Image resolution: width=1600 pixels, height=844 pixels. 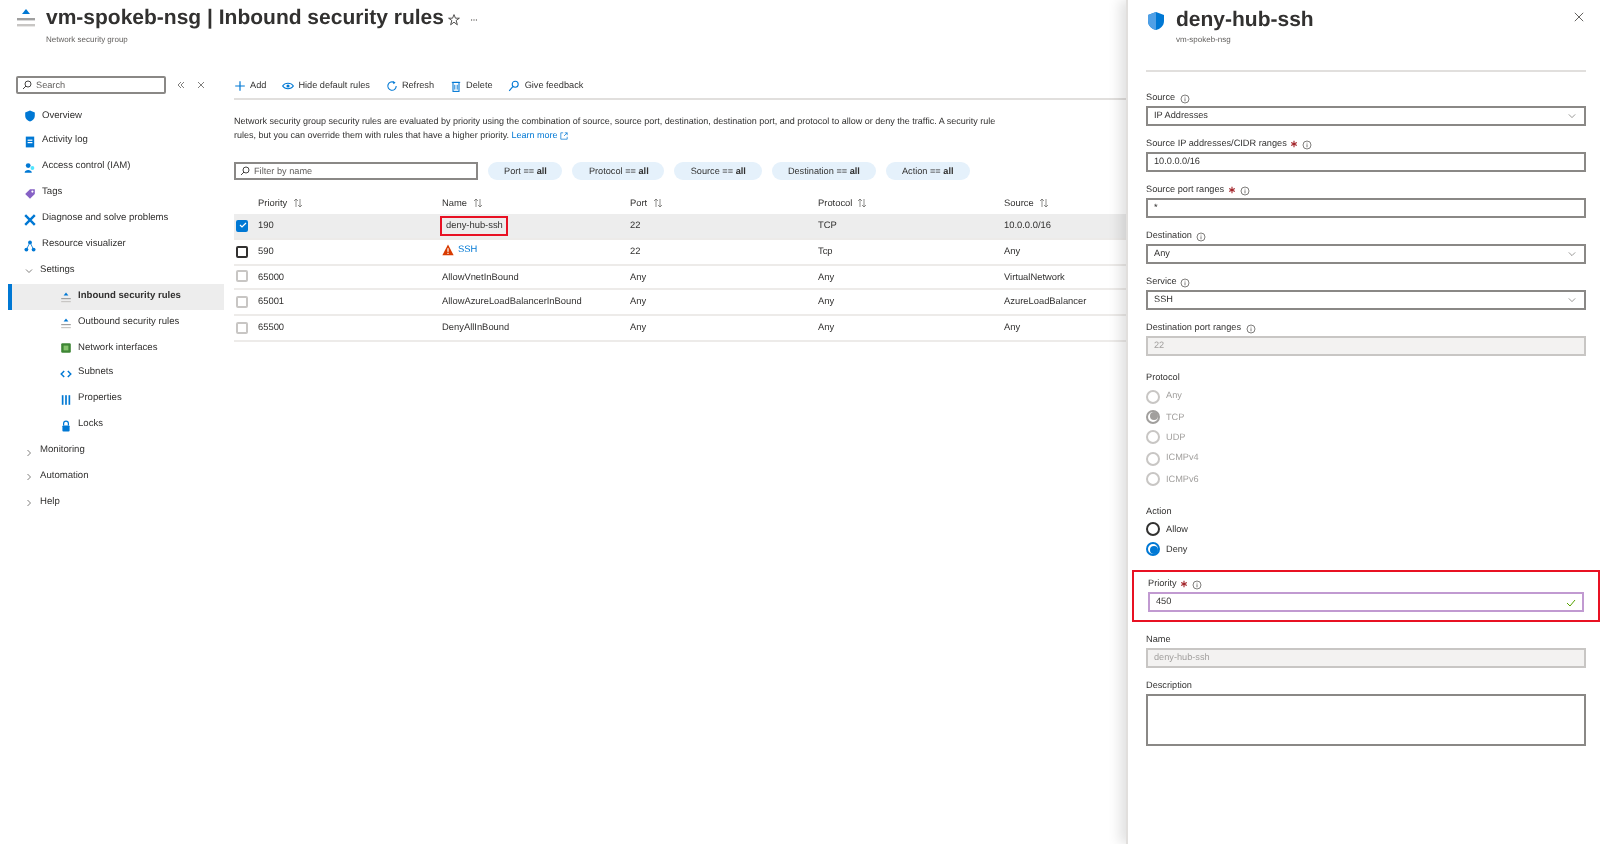 What do you see at coordinates (30, 142) in the screenshot?
I see `log-icon` at bounding box center [30, 142].